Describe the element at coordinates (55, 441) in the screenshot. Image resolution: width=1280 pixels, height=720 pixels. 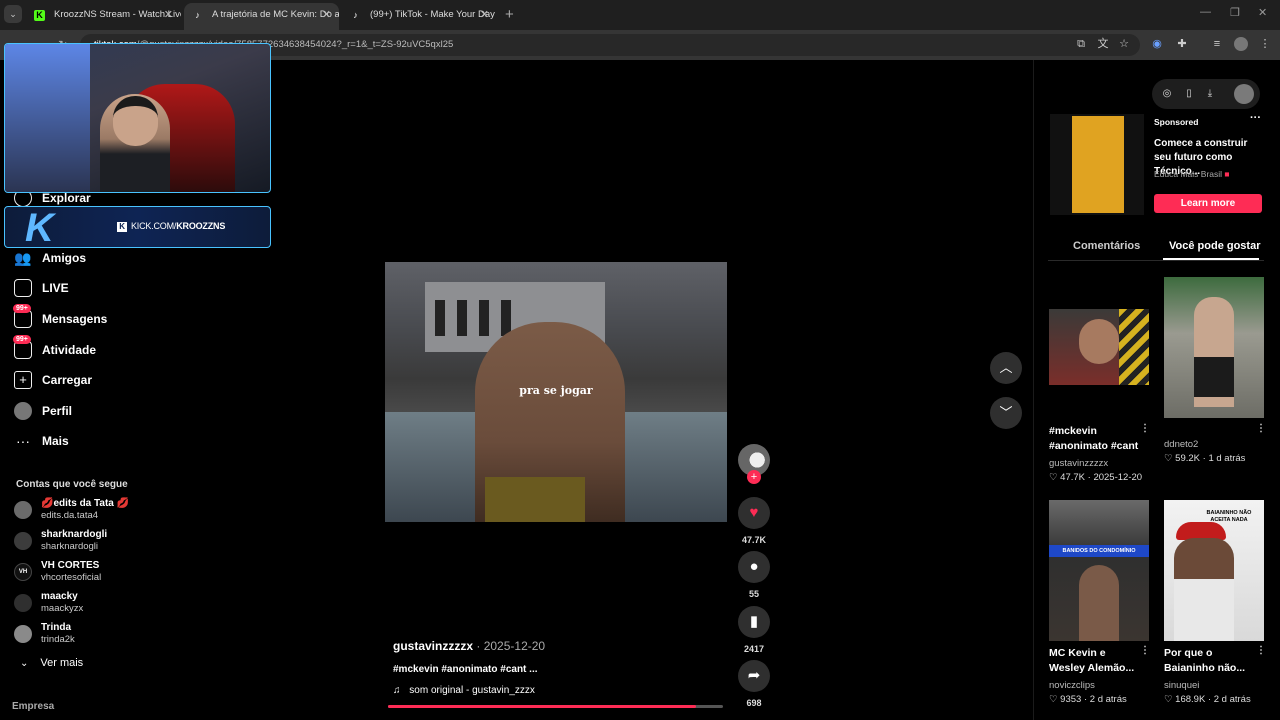
I see `nav-label: Mais` at that location.